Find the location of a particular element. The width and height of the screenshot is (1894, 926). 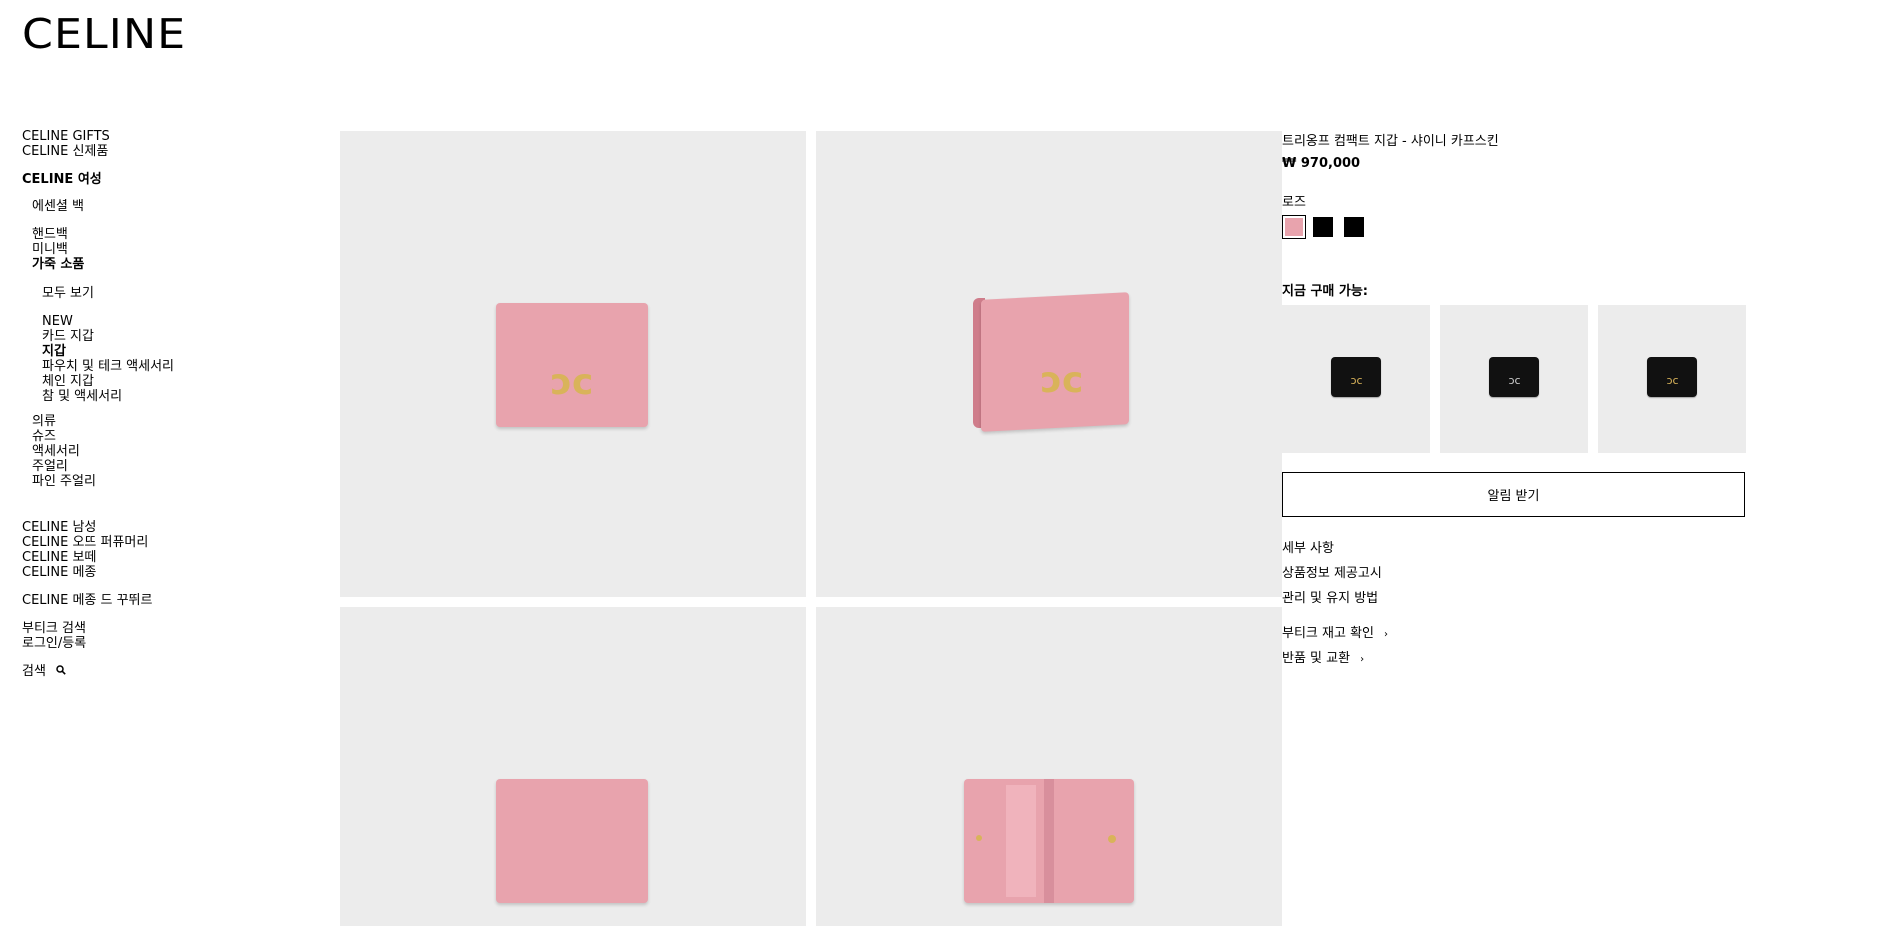

product-image-open is located at coordinates (1049, 766).